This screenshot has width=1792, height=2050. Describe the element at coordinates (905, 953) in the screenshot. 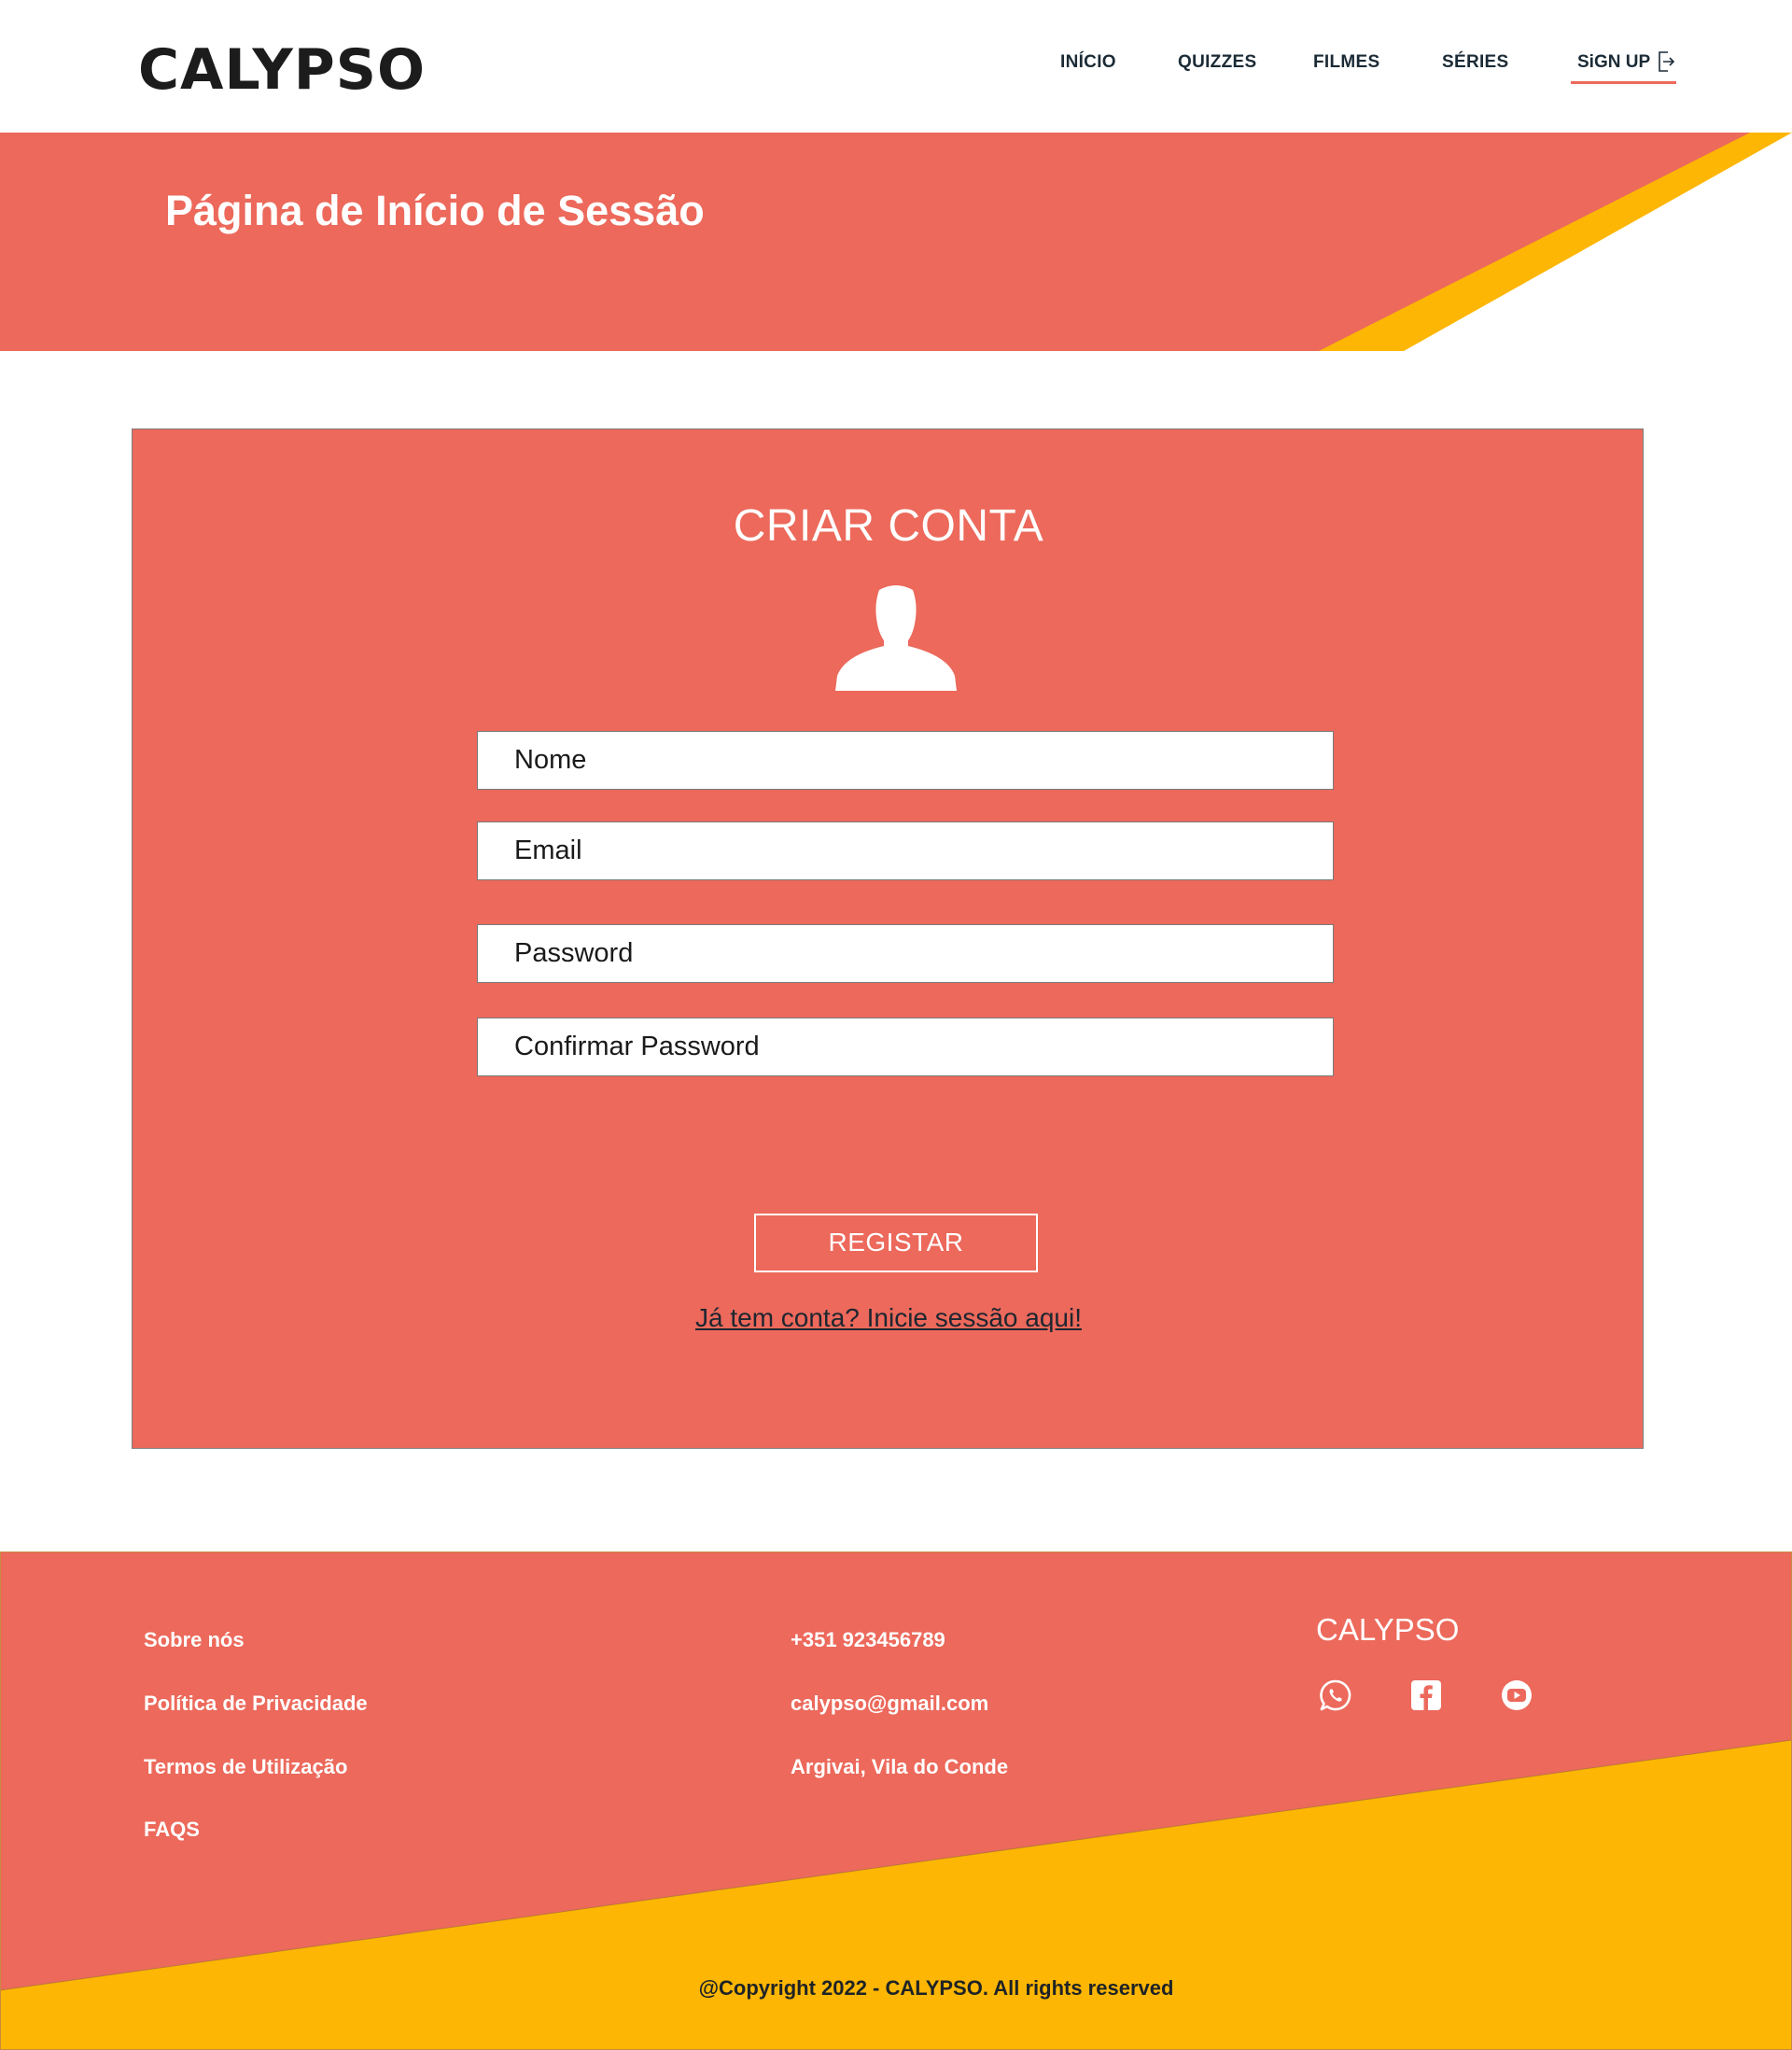

I see `password-input: Password` at that location.